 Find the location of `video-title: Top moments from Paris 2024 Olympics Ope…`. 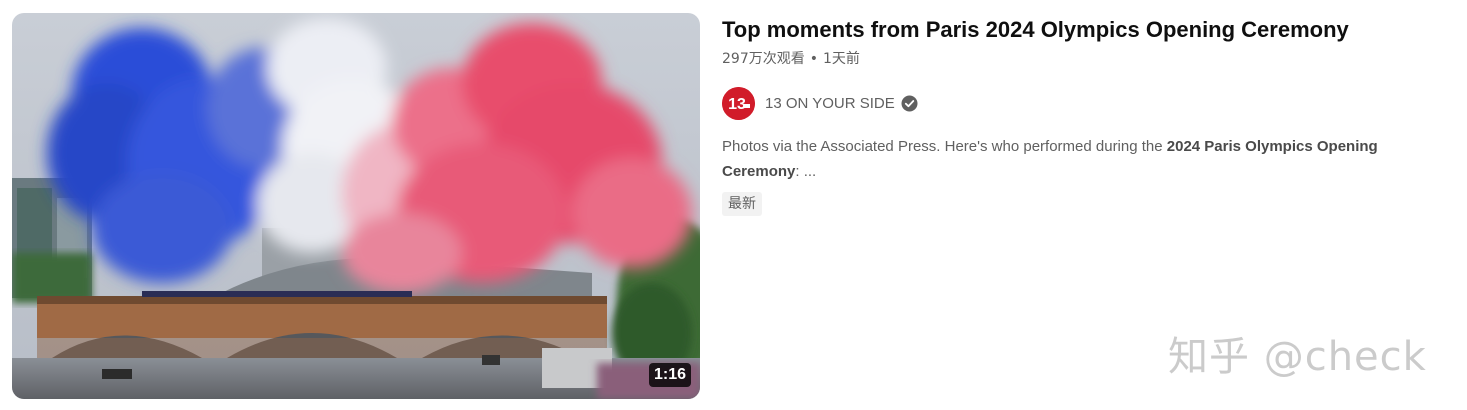

video-title: Top moments from Paris 2024 Olympics Ope… is located at coordinates (1082, 30).